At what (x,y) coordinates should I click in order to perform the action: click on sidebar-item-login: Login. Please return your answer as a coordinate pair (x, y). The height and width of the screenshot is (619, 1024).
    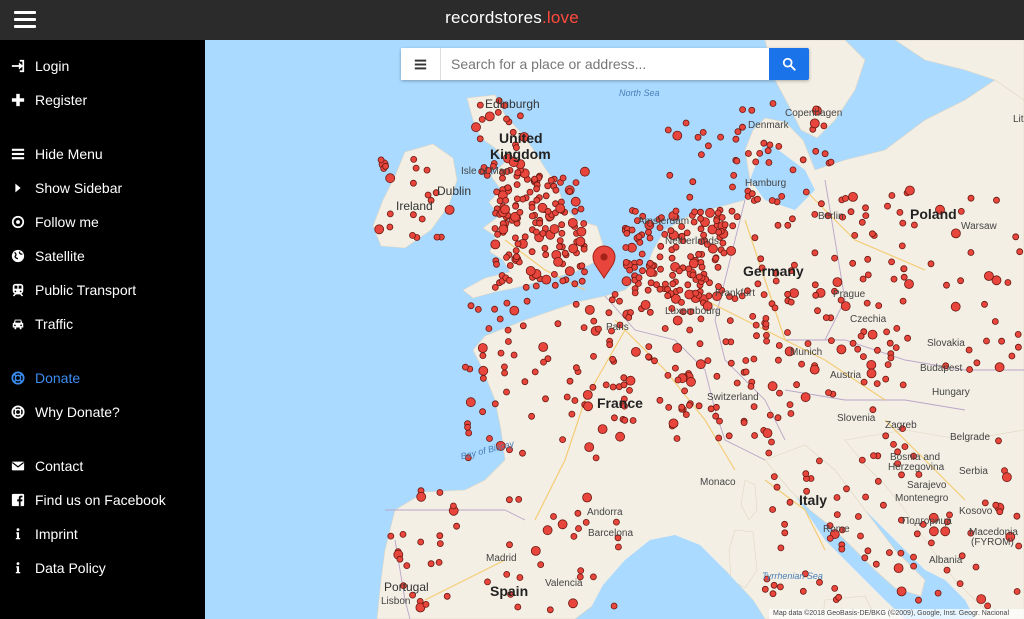
    Looking at the image, I should click on (102, 66).